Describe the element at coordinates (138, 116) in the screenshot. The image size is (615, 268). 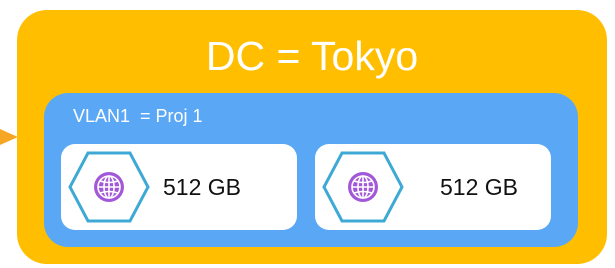
I see `vlan-label: VLAN1 = Proj 1` at that location.